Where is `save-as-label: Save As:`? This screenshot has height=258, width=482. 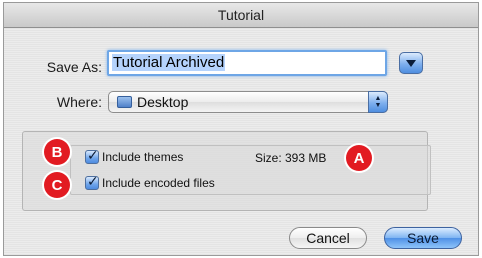
save-as-label: Save As: is located at coordinates (74, 67).